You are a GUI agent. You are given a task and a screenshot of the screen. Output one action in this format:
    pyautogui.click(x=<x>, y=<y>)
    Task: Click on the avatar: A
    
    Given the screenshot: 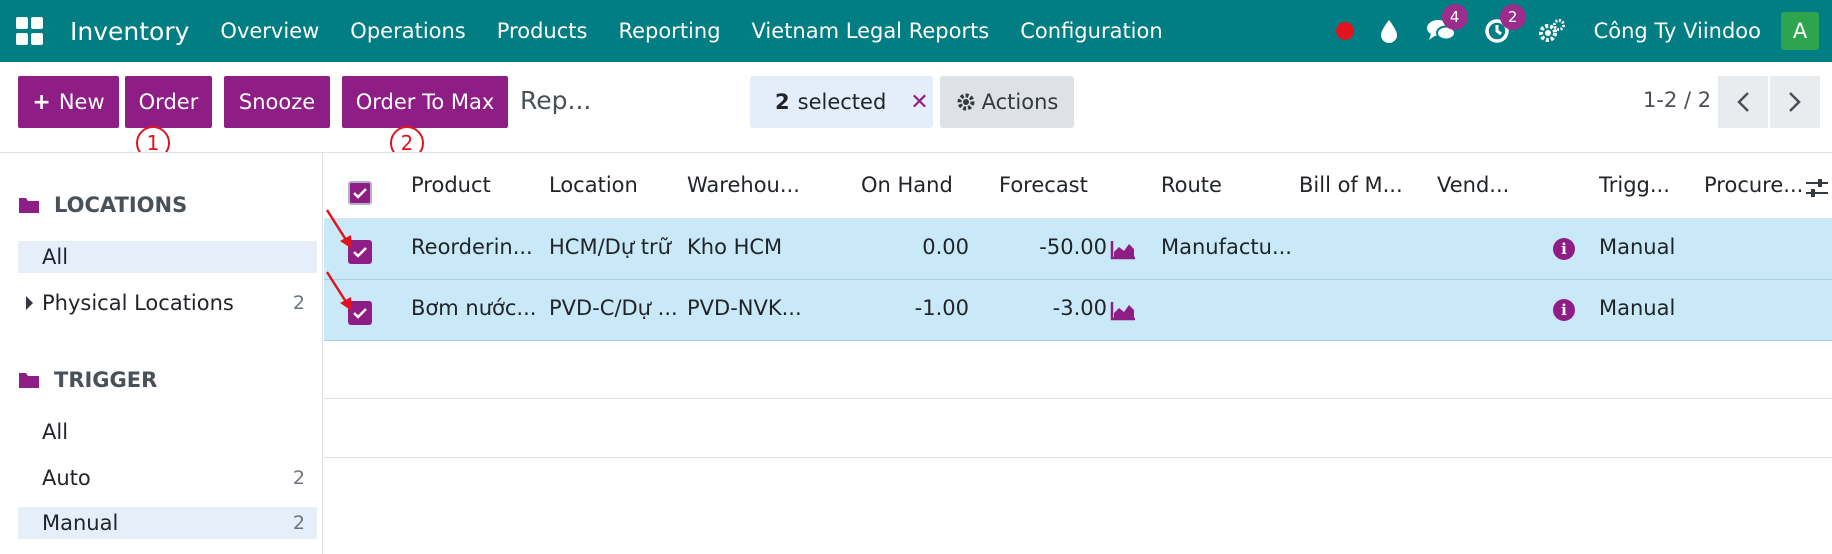 What is the action you would take?
    pyautogui.click(x=1800, y=31)
    